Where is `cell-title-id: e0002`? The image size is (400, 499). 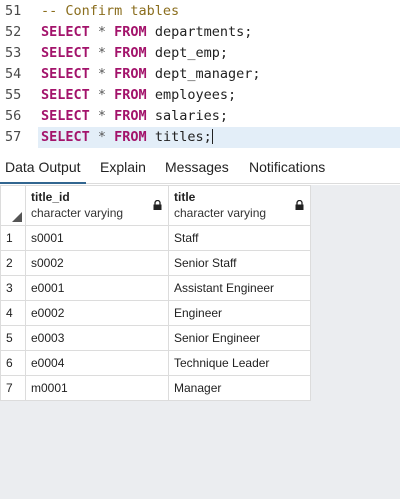
cell-title-id: e0002 is located at coordinates (97, 313).